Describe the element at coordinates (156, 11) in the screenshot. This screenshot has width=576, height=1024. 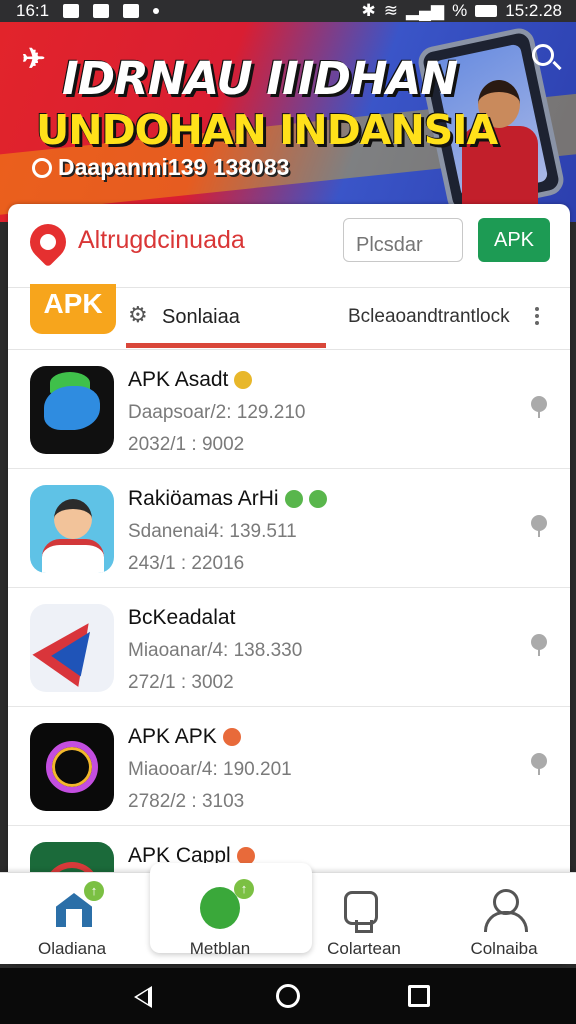
I see `dot-icon` at that location.